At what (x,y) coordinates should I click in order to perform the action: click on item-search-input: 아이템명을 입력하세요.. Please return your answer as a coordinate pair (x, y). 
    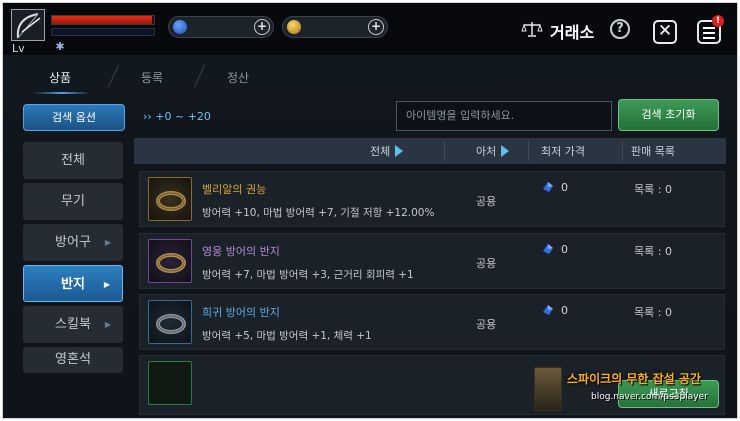
    Looking at the image, I should click on (504, 116).